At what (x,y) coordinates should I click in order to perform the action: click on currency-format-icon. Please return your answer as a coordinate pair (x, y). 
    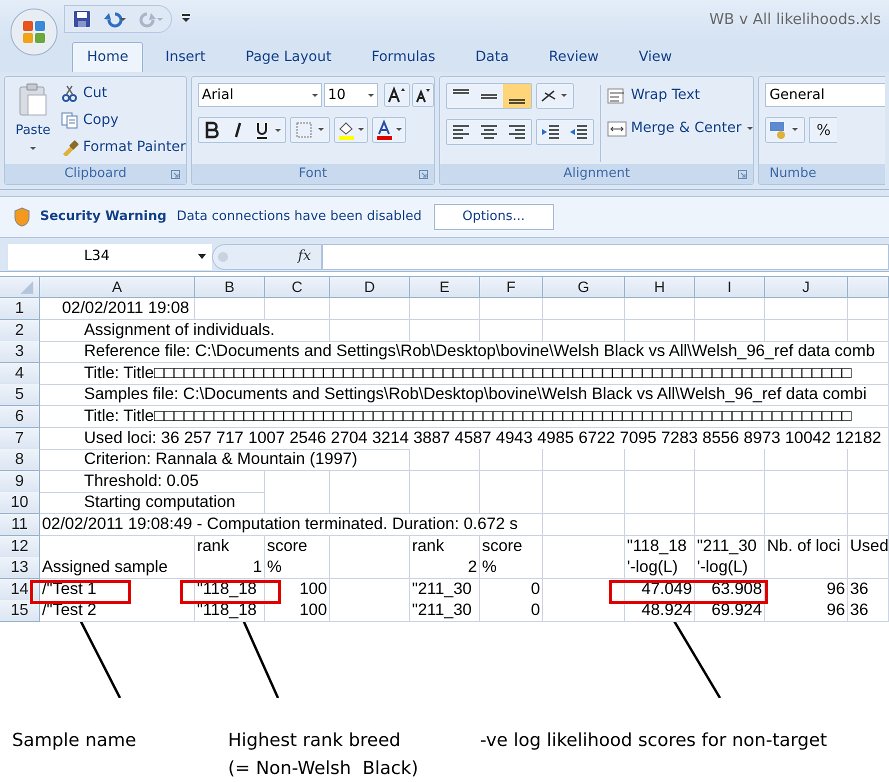
    Looking at the image, I should click on (785, 130).